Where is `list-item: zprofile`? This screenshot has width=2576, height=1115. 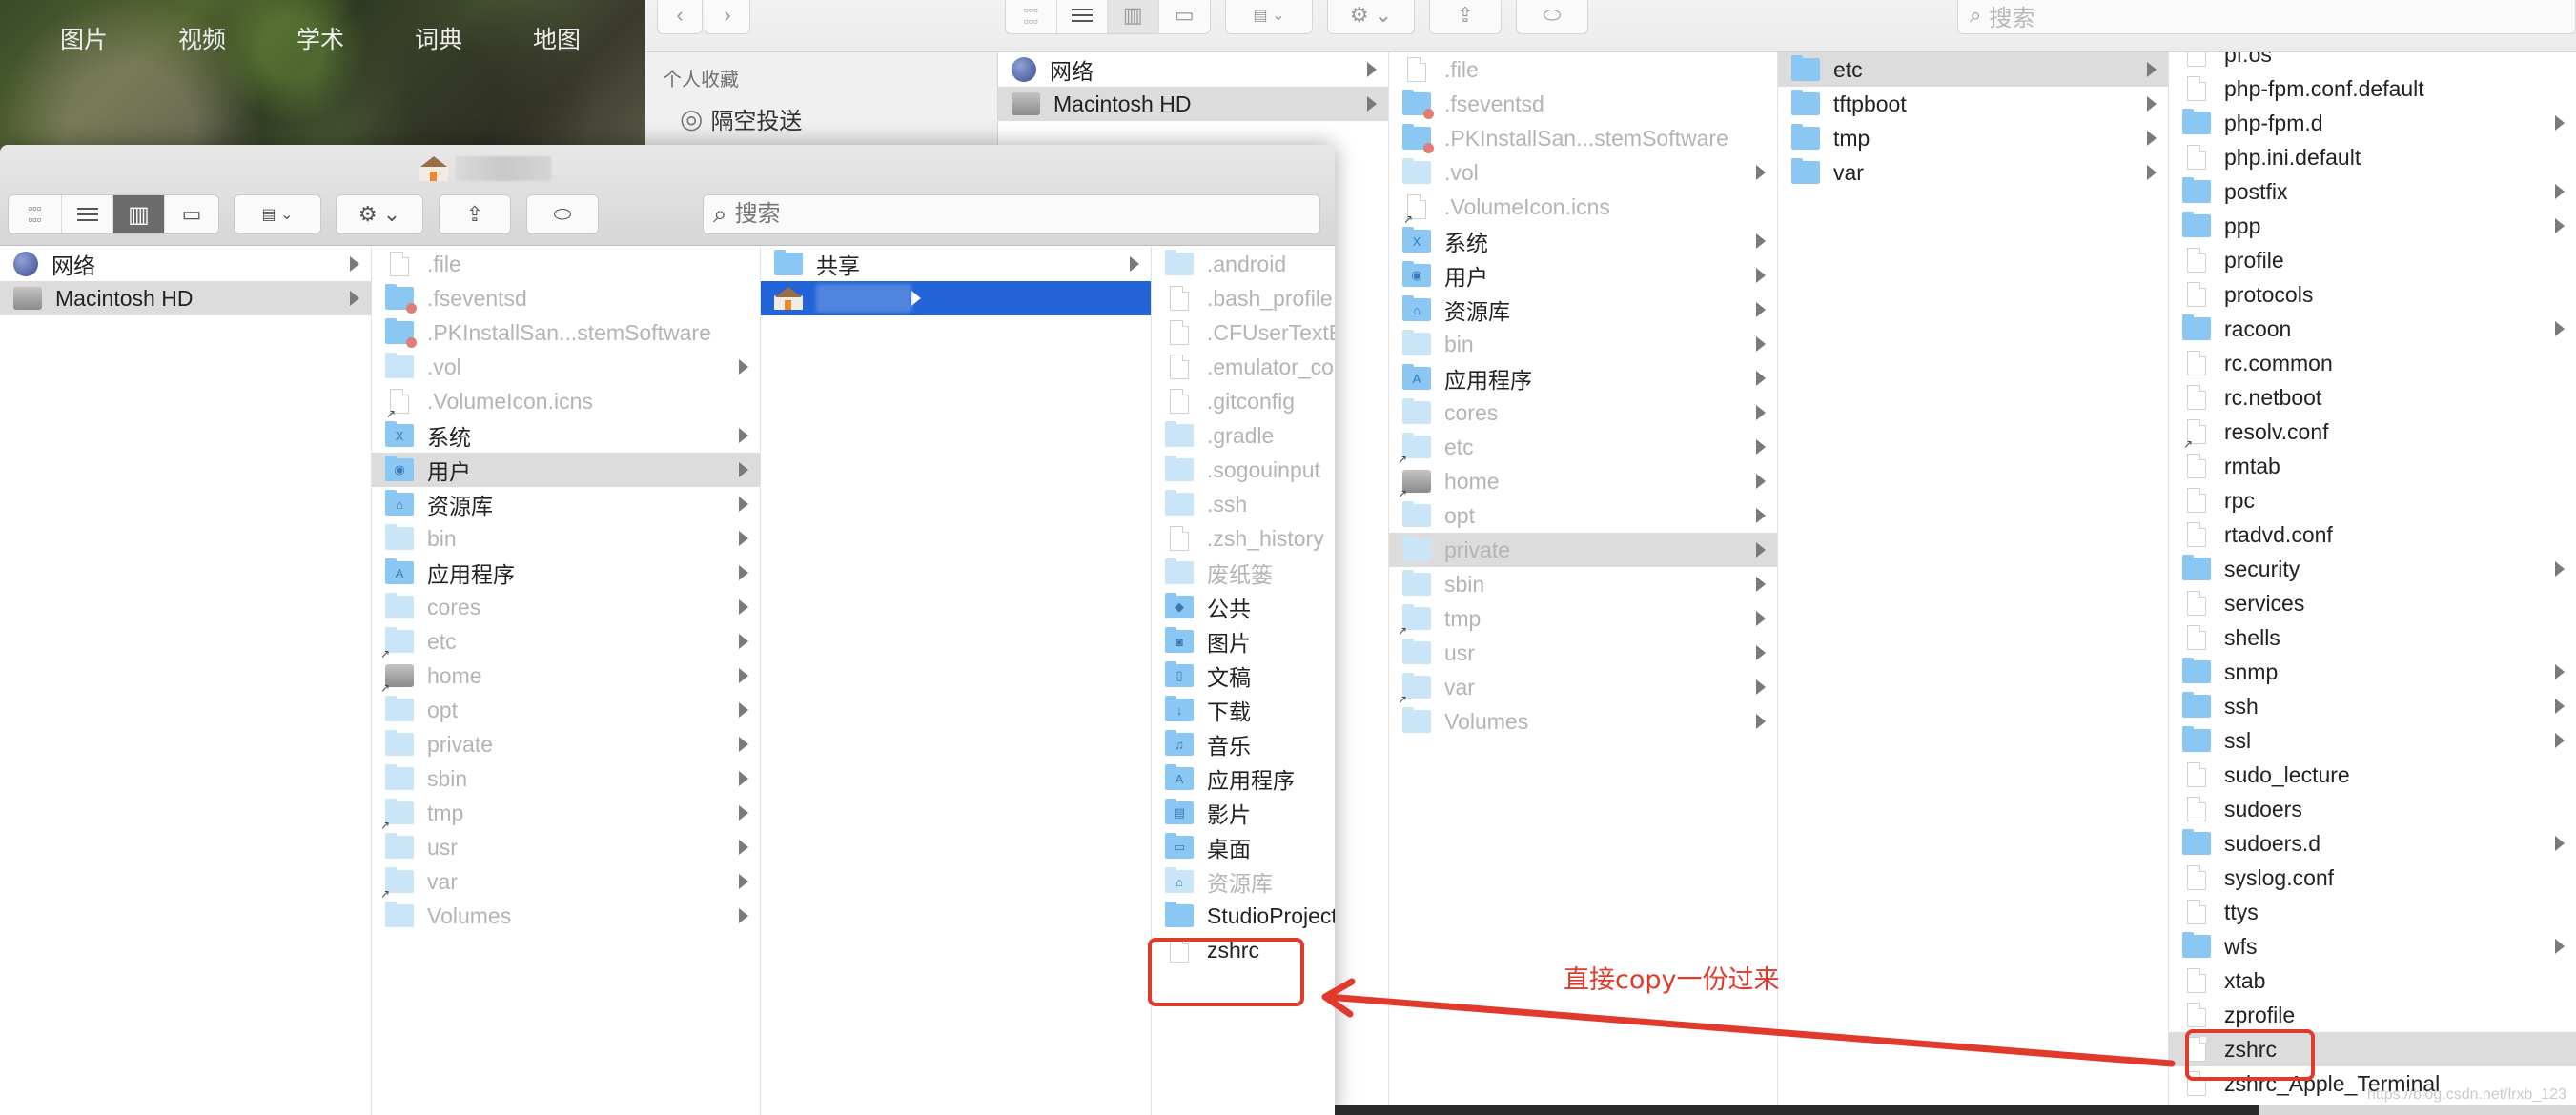
list-item: zprofile is located at coordinates (2372, 1015).